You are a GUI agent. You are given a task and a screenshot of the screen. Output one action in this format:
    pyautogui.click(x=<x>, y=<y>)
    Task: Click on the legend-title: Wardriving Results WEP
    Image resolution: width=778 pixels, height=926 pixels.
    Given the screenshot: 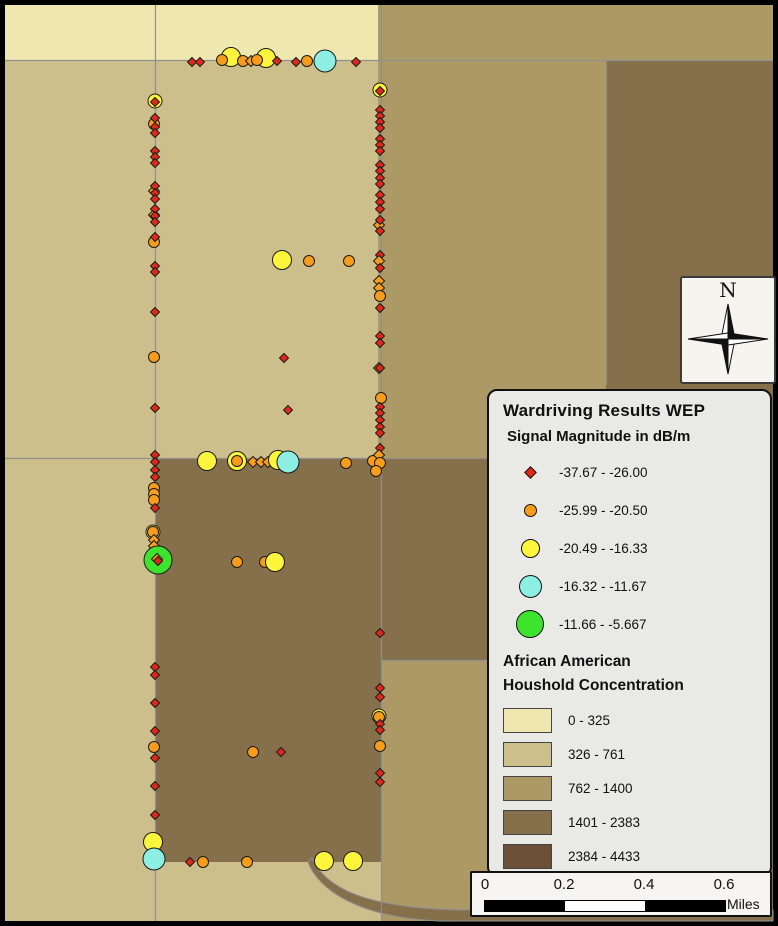 What is the action you would take?
    pyautogui.click(x=604, y=410)
    